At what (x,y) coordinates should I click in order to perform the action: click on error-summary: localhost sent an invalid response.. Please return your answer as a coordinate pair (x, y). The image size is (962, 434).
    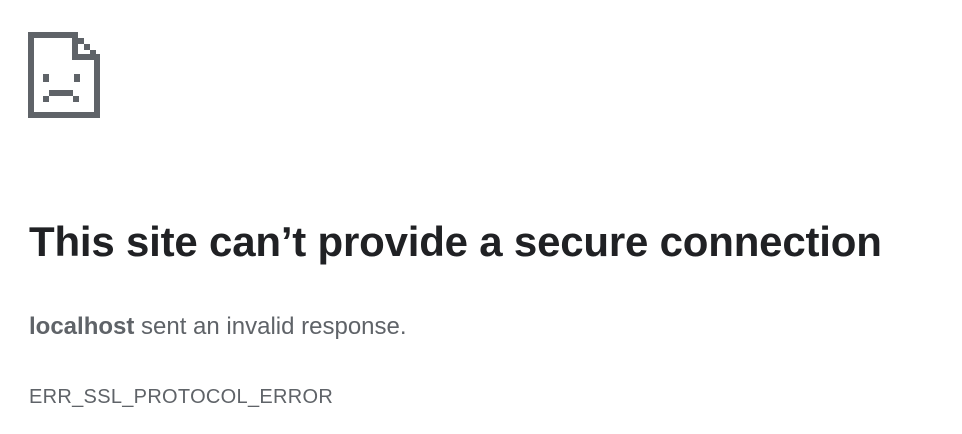
    Looking at the image, I should click on (218, 327).